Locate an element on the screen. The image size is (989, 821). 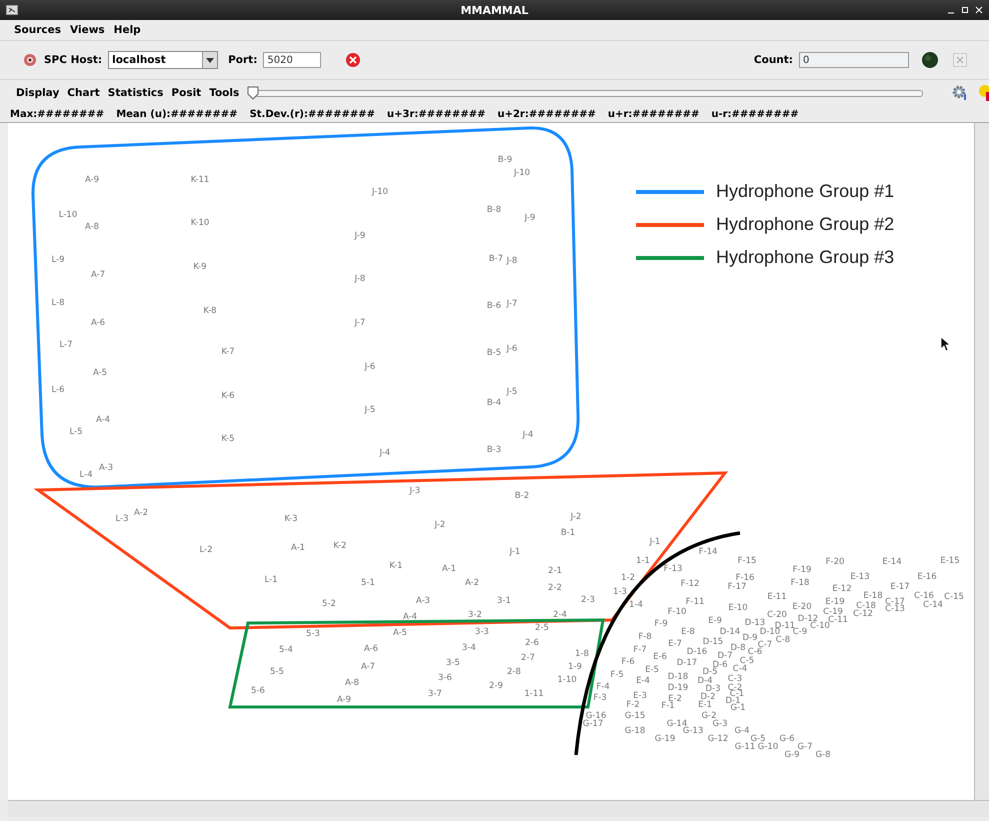
hydrophone-label: F-15 is located at coordinates (747, 561).